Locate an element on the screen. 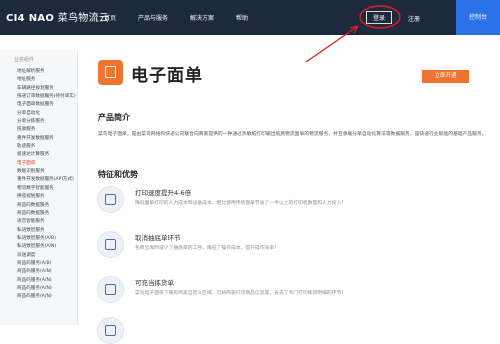 Image resolution: width=500 pixels, height=344 pixels. sidebar-item: 派送调度 is located at coordinates (46, 256).